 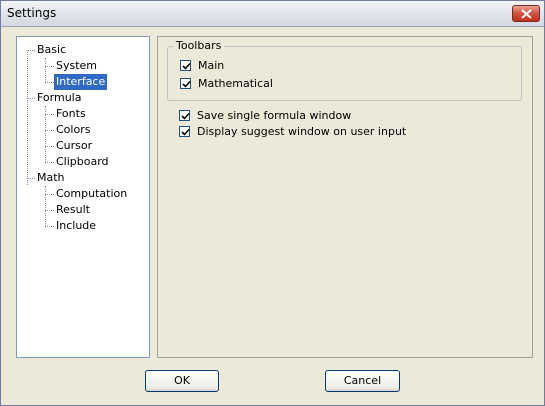 I want to click on tree-item-formula: Formula, so click(x=59, y=98).